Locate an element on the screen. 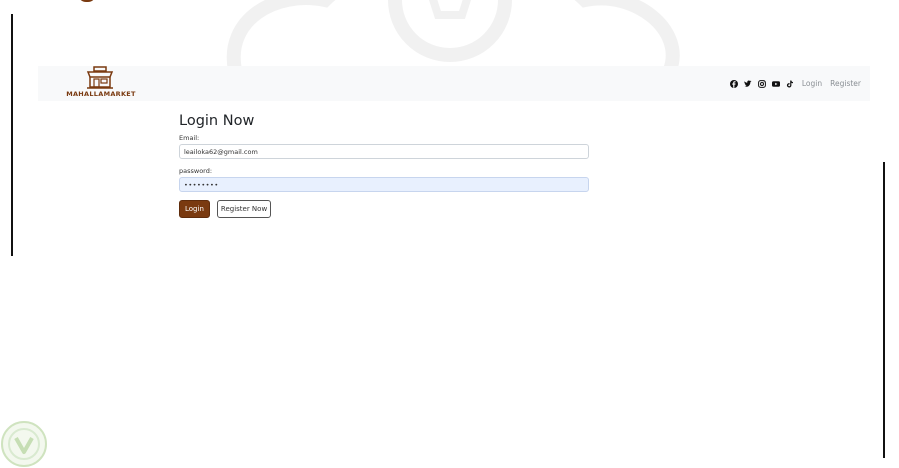 The width and height of the screenshot is (899, 468). corner-badge-icon is located at coordinates (24, 444).